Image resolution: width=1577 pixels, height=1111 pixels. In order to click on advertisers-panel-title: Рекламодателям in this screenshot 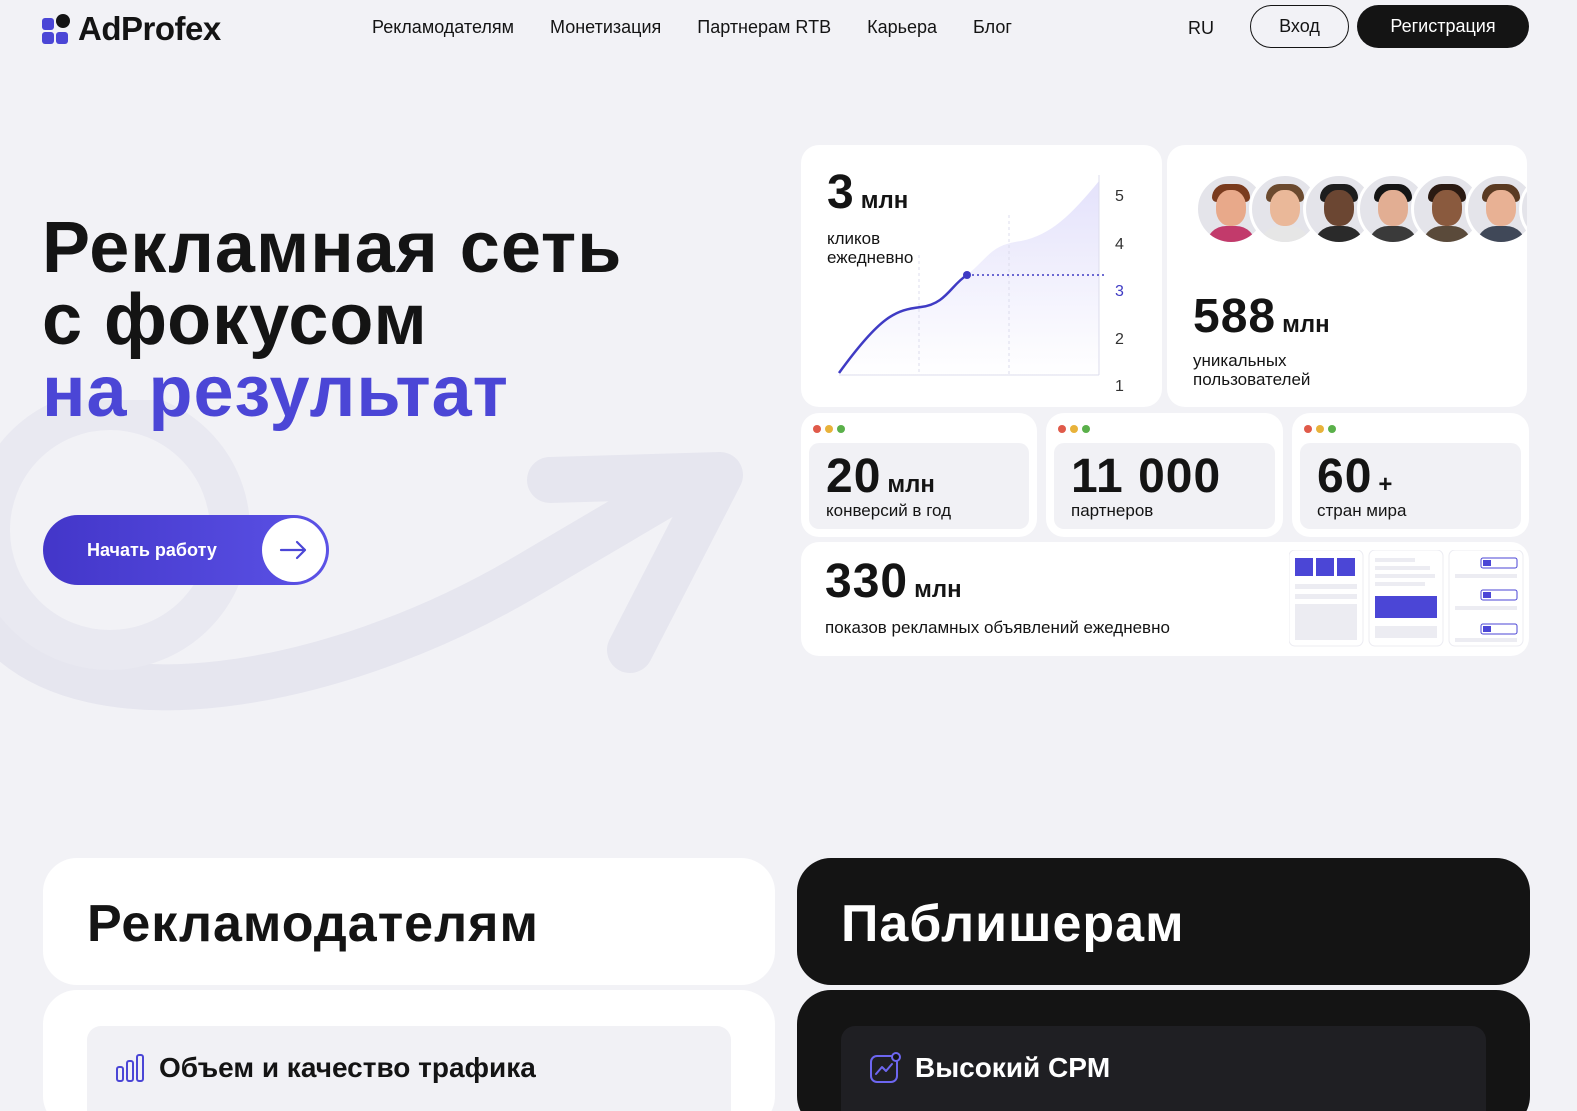, I will do `click(313, 924)`.